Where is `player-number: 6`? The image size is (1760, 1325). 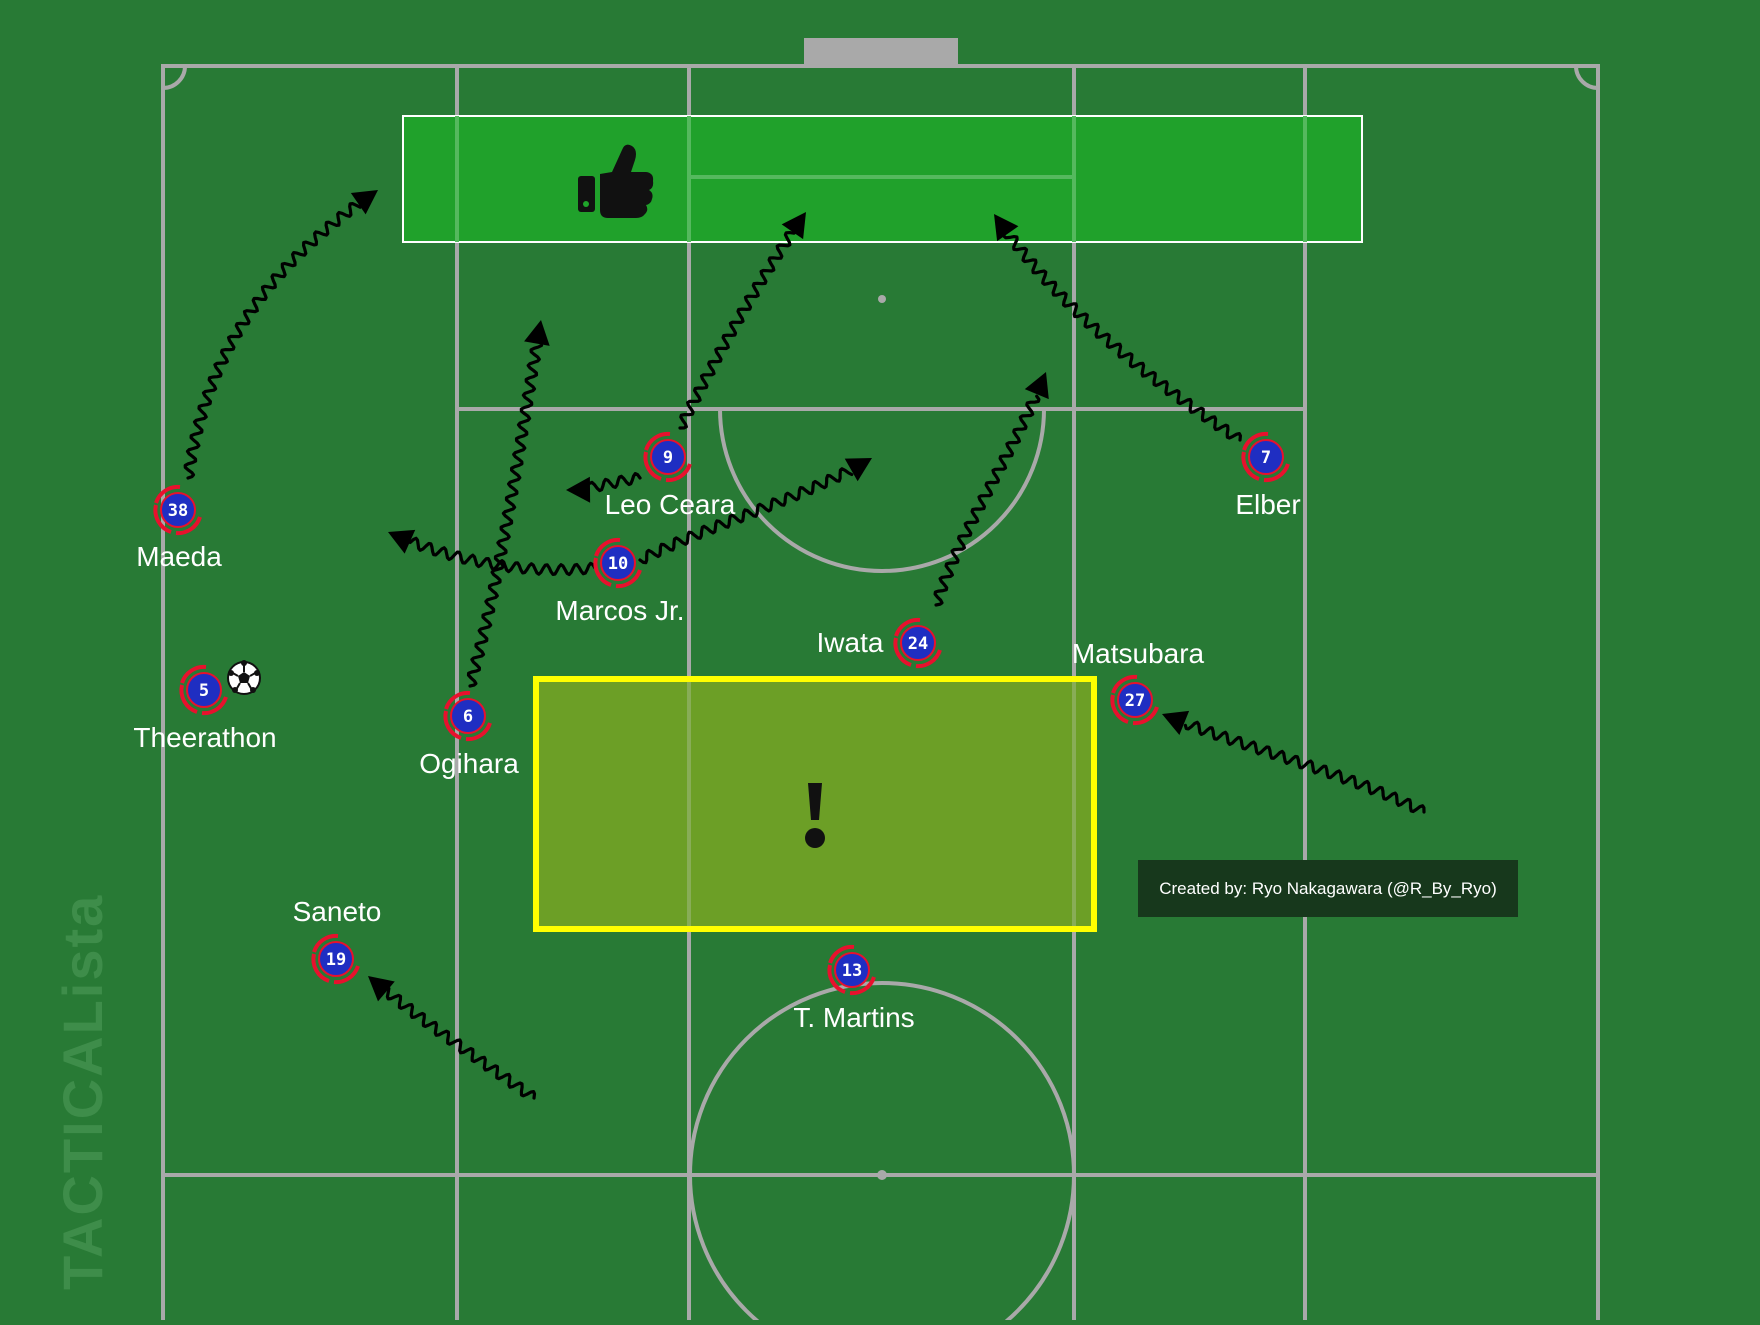
player-number: 6 is located at coordinates (468, 717).